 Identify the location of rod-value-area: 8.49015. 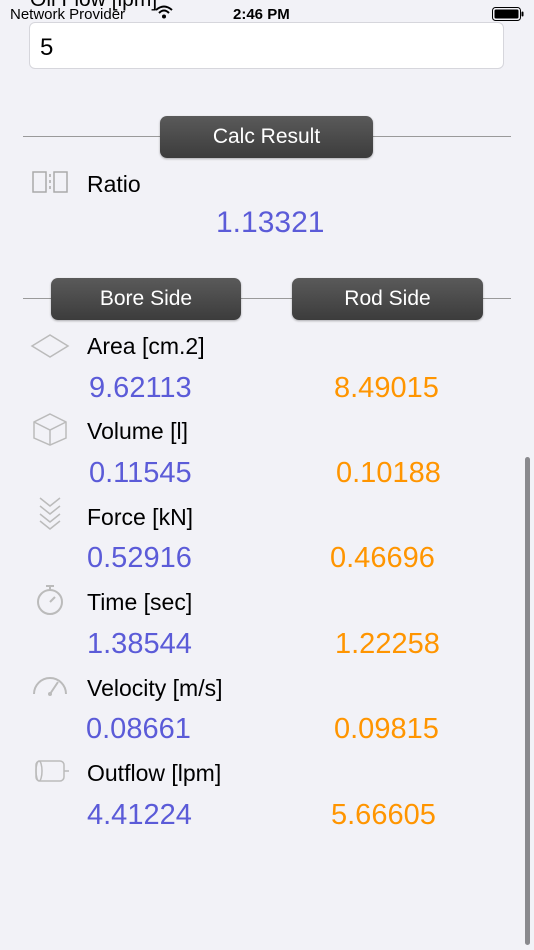
(386, 388).